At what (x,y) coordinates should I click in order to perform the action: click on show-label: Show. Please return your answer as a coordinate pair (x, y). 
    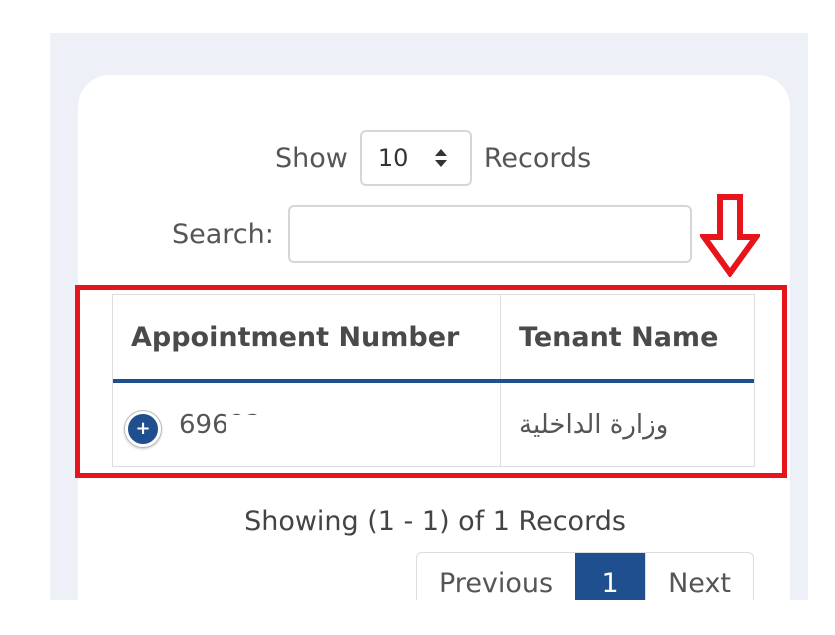
    Looking at the image, I should click on (311, 158).